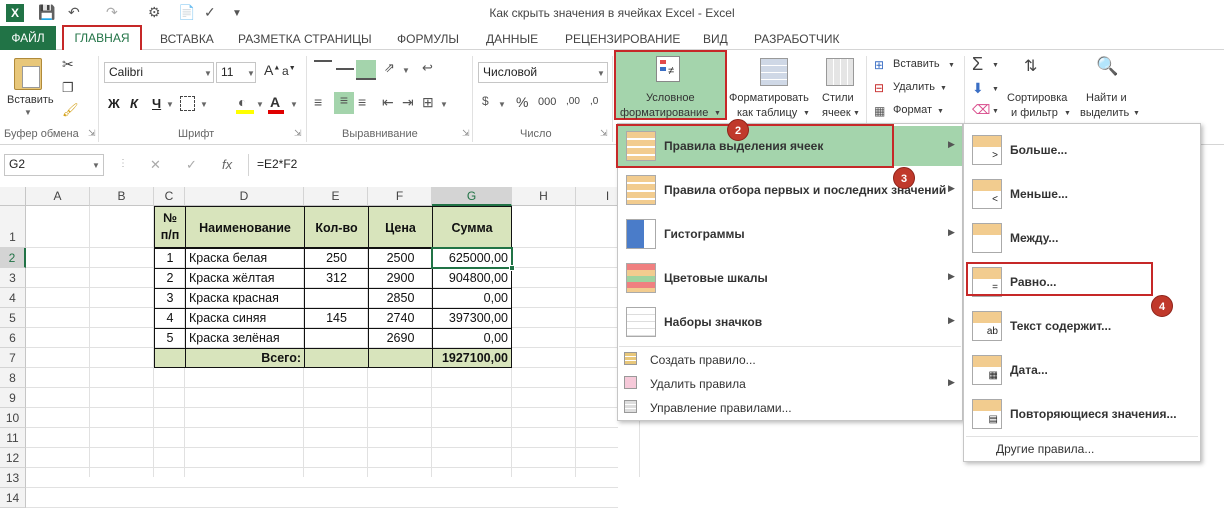 The image size is (1224, 508). Describe the element at coordinates (1136, 113) in the screenshot. I see `find-select-dropdown-icon: ▼` at that location.